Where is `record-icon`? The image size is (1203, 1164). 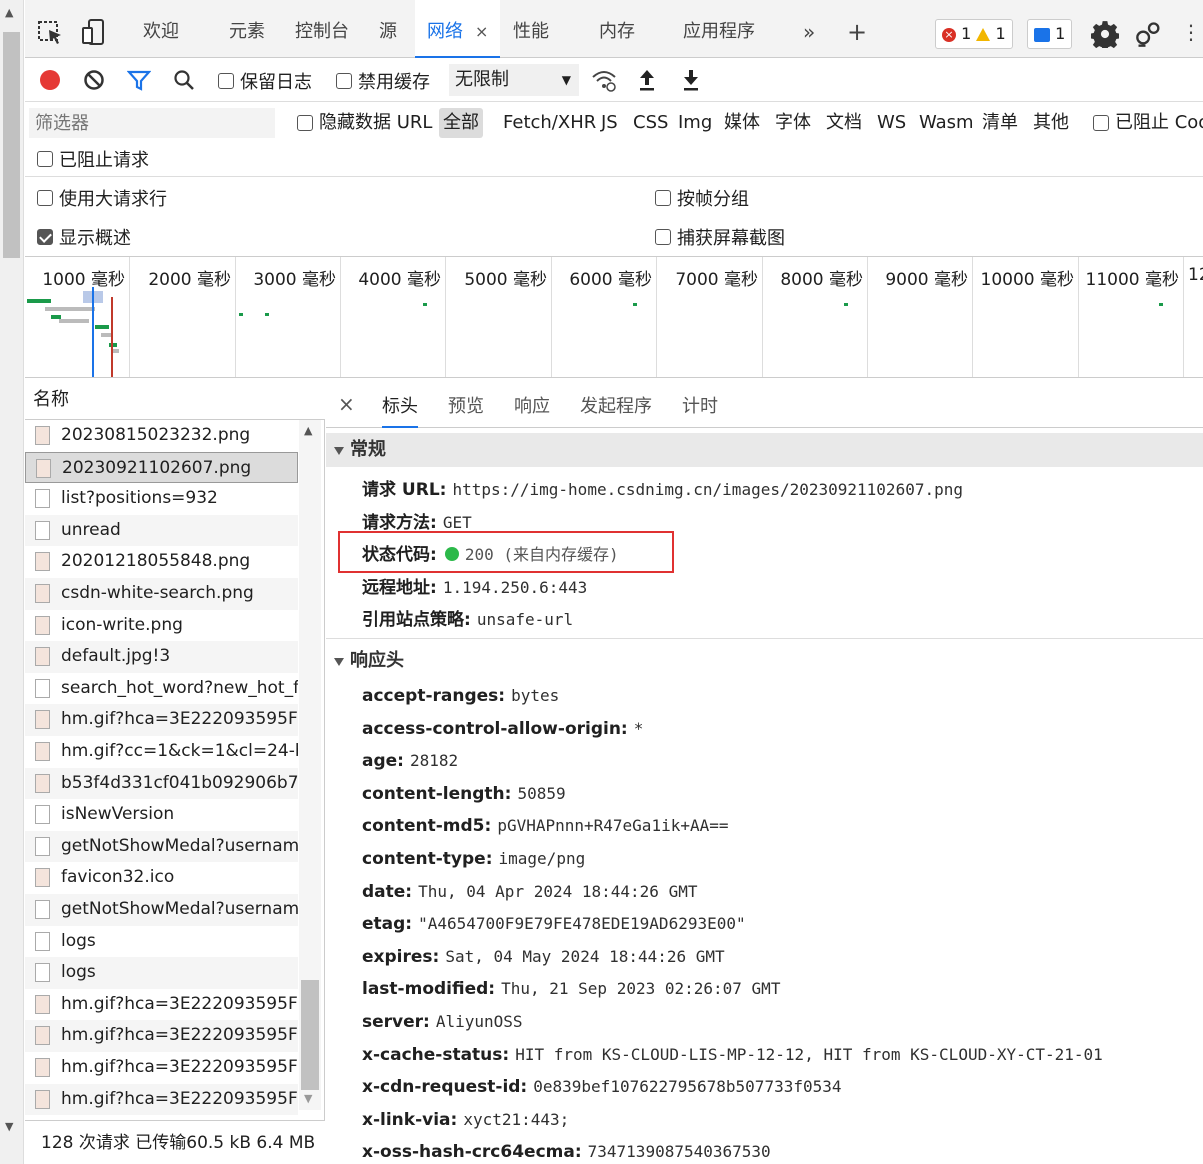 record-icon is located at coordinates (50, 80).